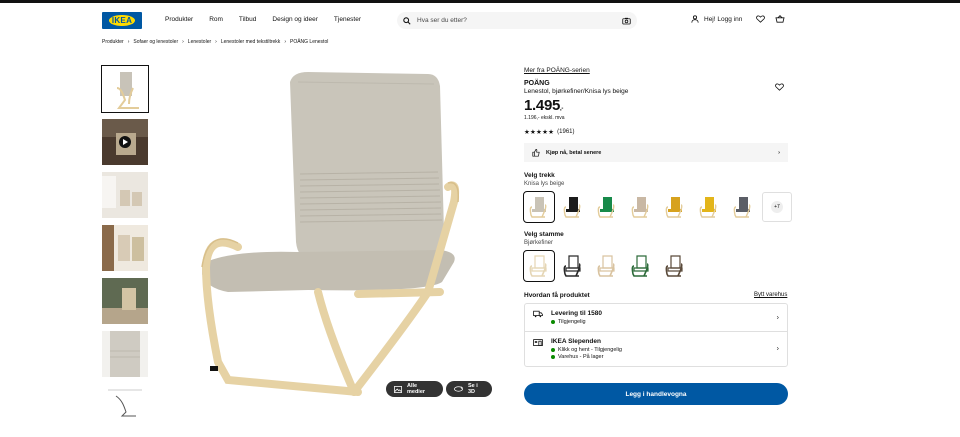  I want to click on thumbnail-video, so click(125, 142).